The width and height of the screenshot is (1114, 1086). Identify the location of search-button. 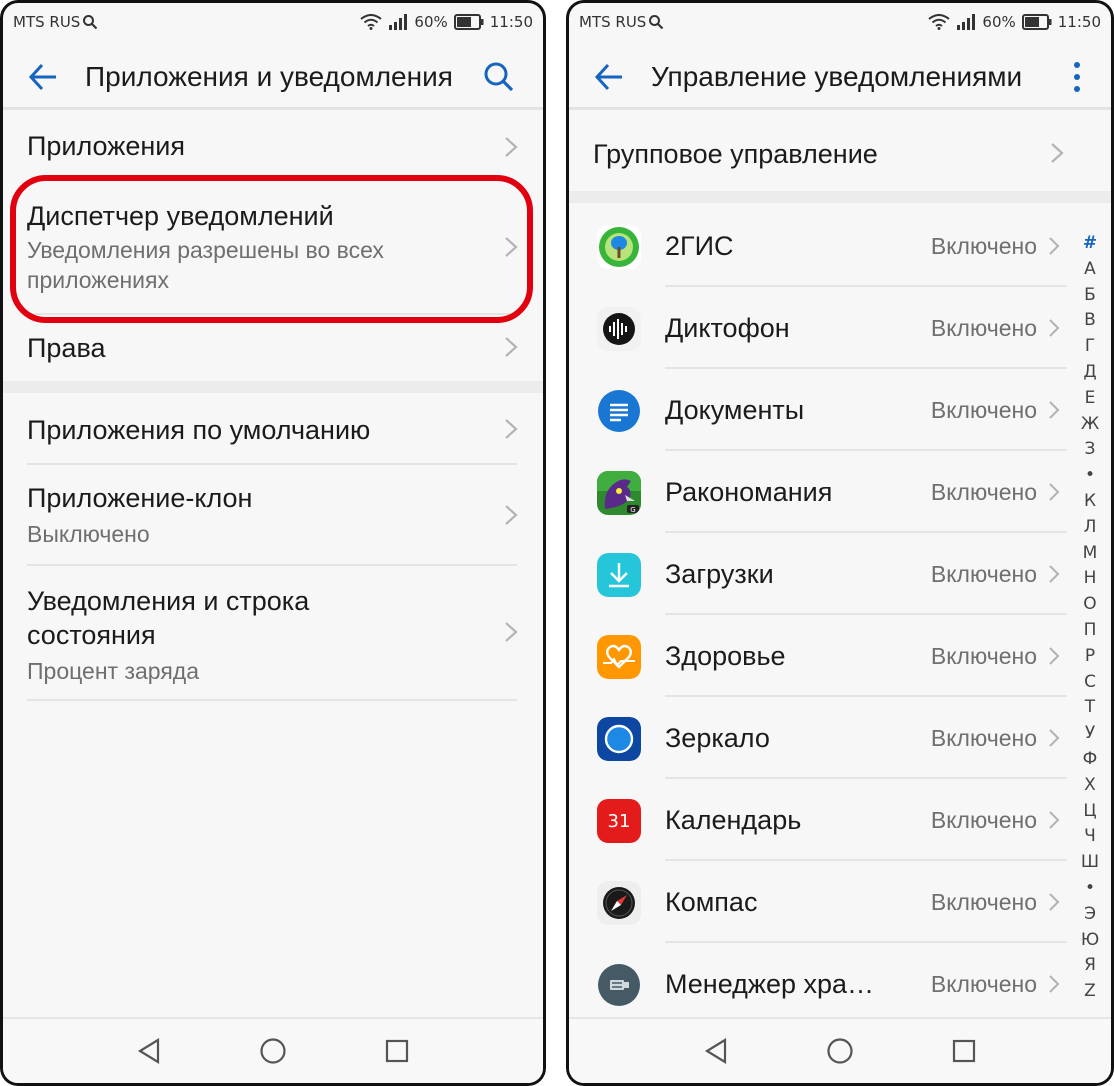
(499, 77).